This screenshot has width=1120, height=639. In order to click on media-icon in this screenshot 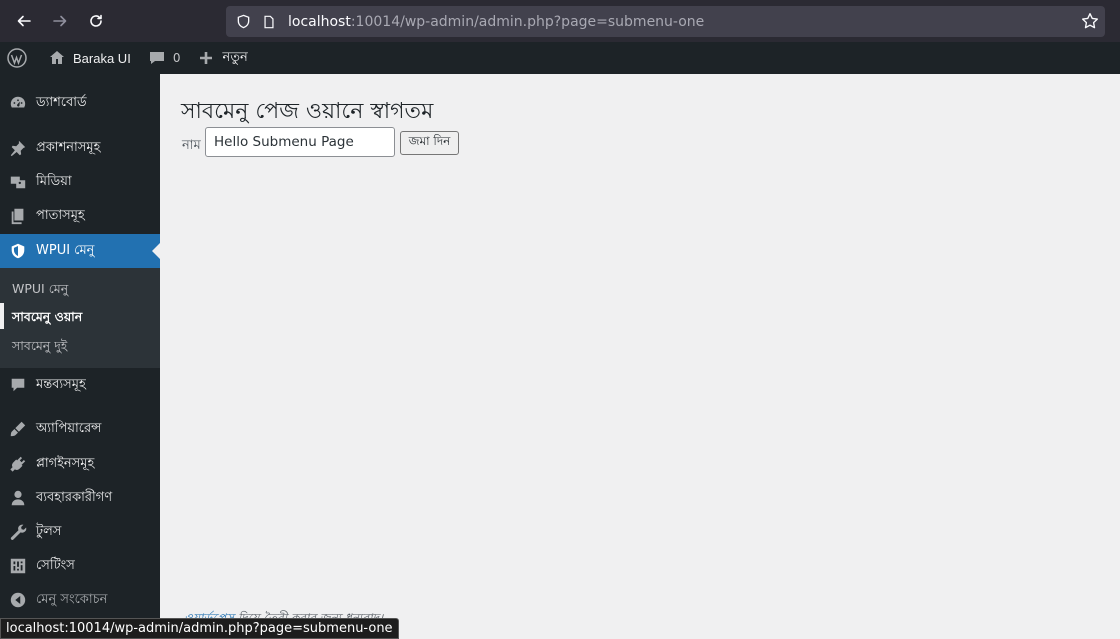, I will do `click(18, 182)`.